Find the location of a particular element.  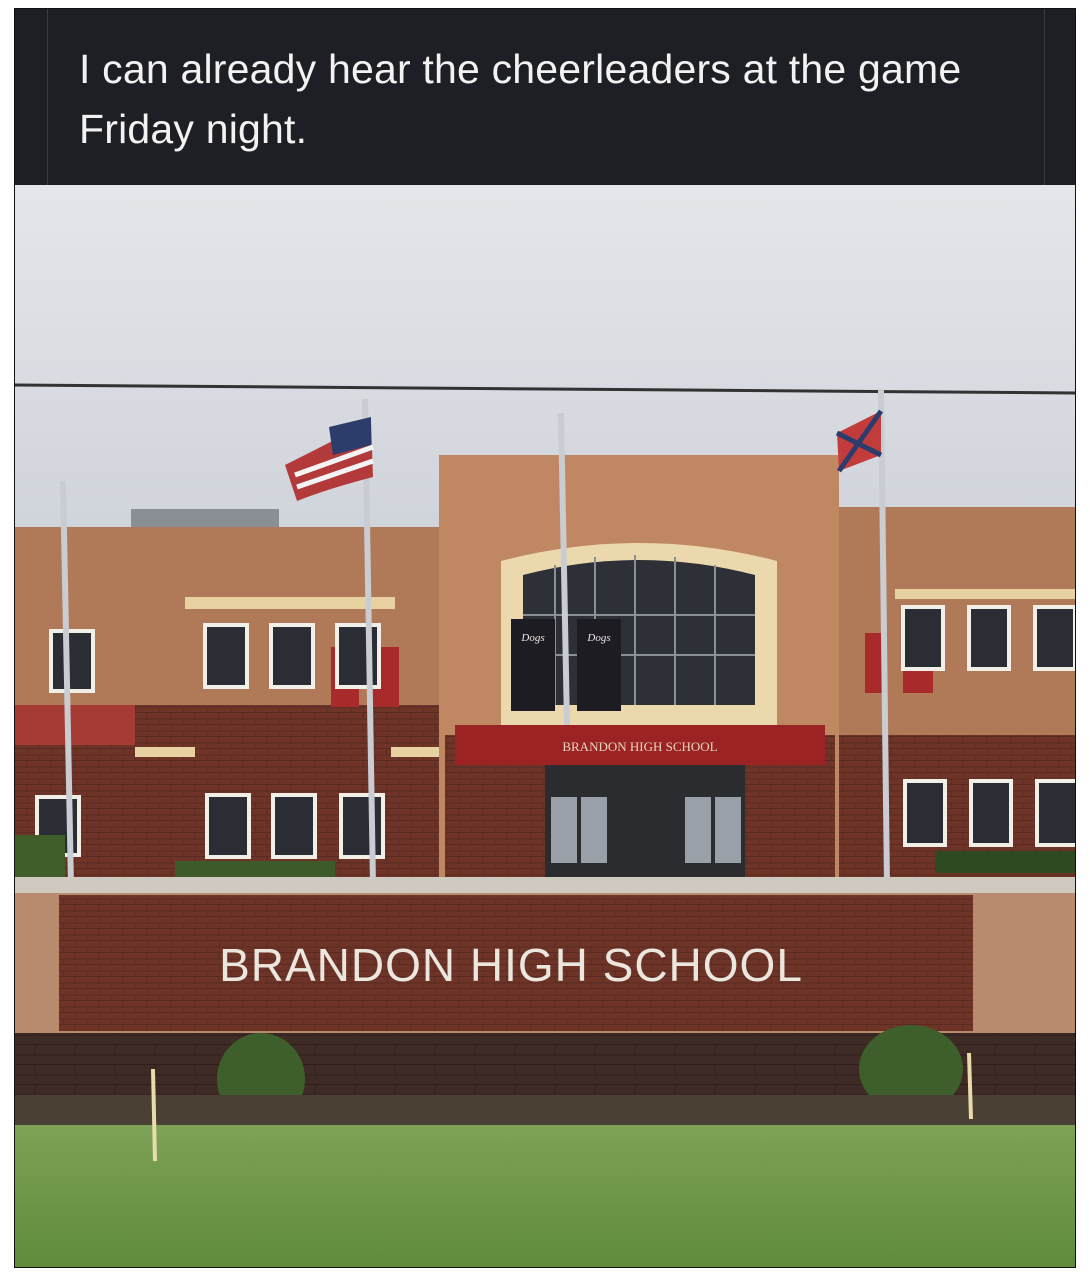

school-name-sign: BRANDON HIGH SCHOOL is located at coordinates (511, 965).